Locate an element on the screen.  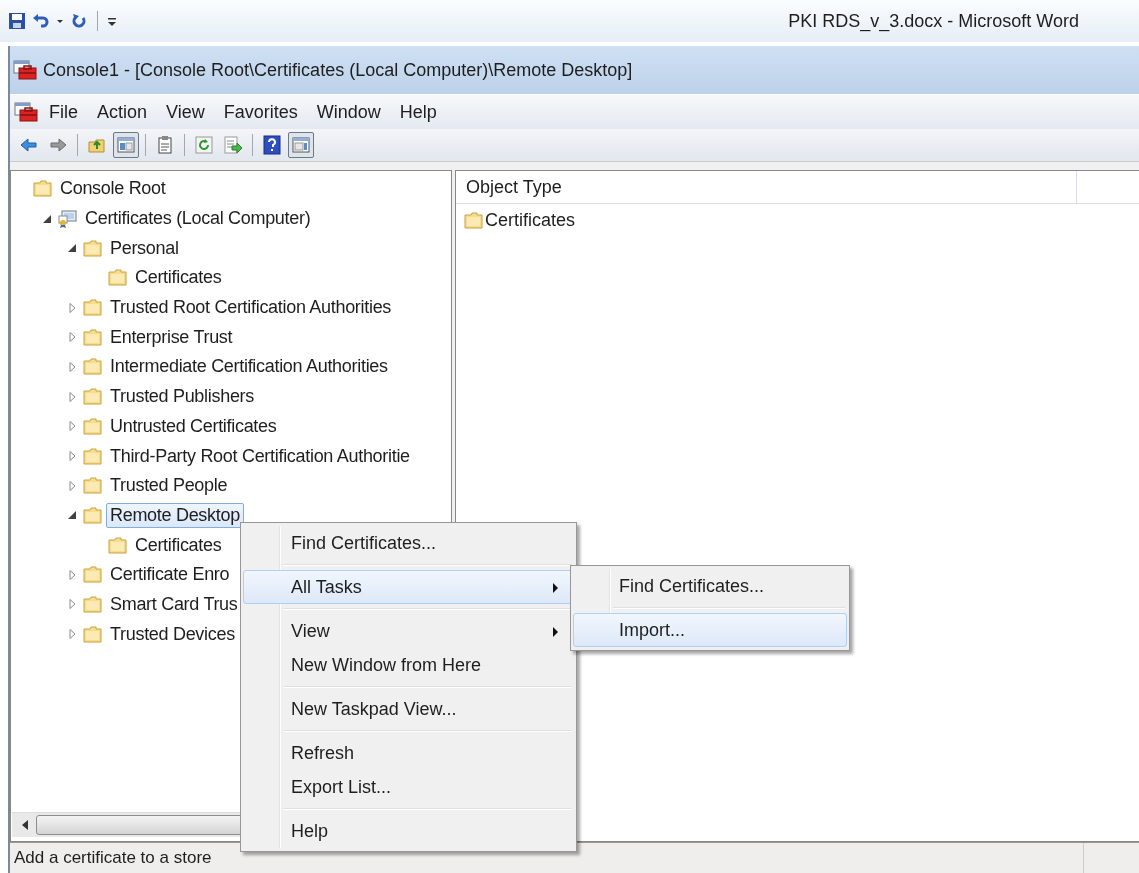
window-title: Console1 - [Console Root\Certificates (Local Computer)\Remote Desktop] is located at coordinates (338, 70).